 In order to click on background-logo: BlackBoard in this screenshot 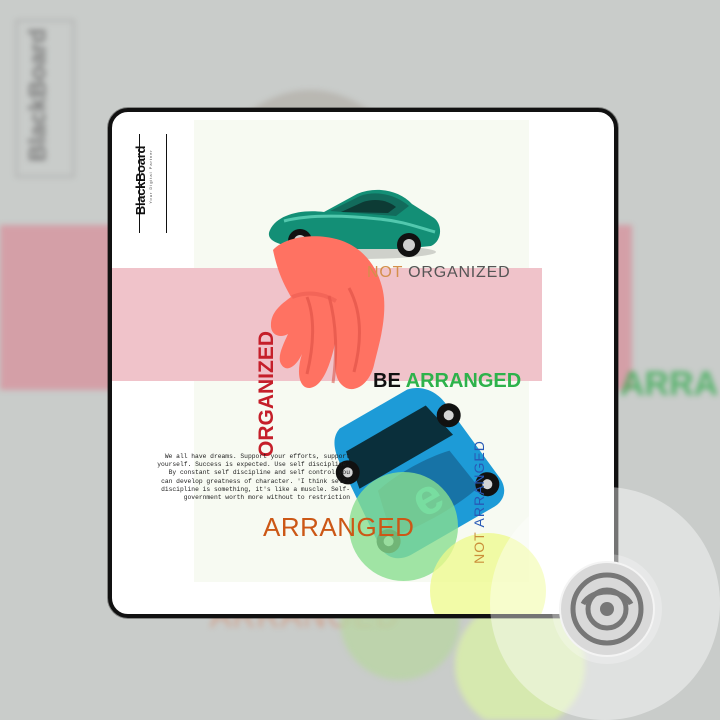, I will do `click(45, 98)`.